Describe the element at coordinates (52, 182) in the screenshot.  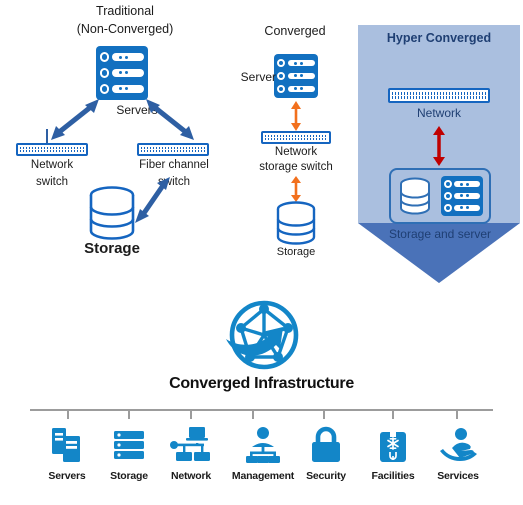
I see `traditional-network-switch-label-line2: switch` at that location.